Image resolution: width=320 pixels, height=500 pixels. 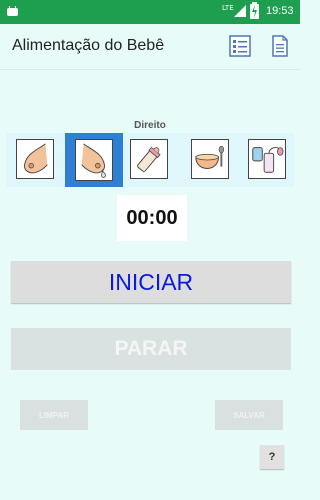 I want to click on right-breast-button, so click(x=94, y=160).